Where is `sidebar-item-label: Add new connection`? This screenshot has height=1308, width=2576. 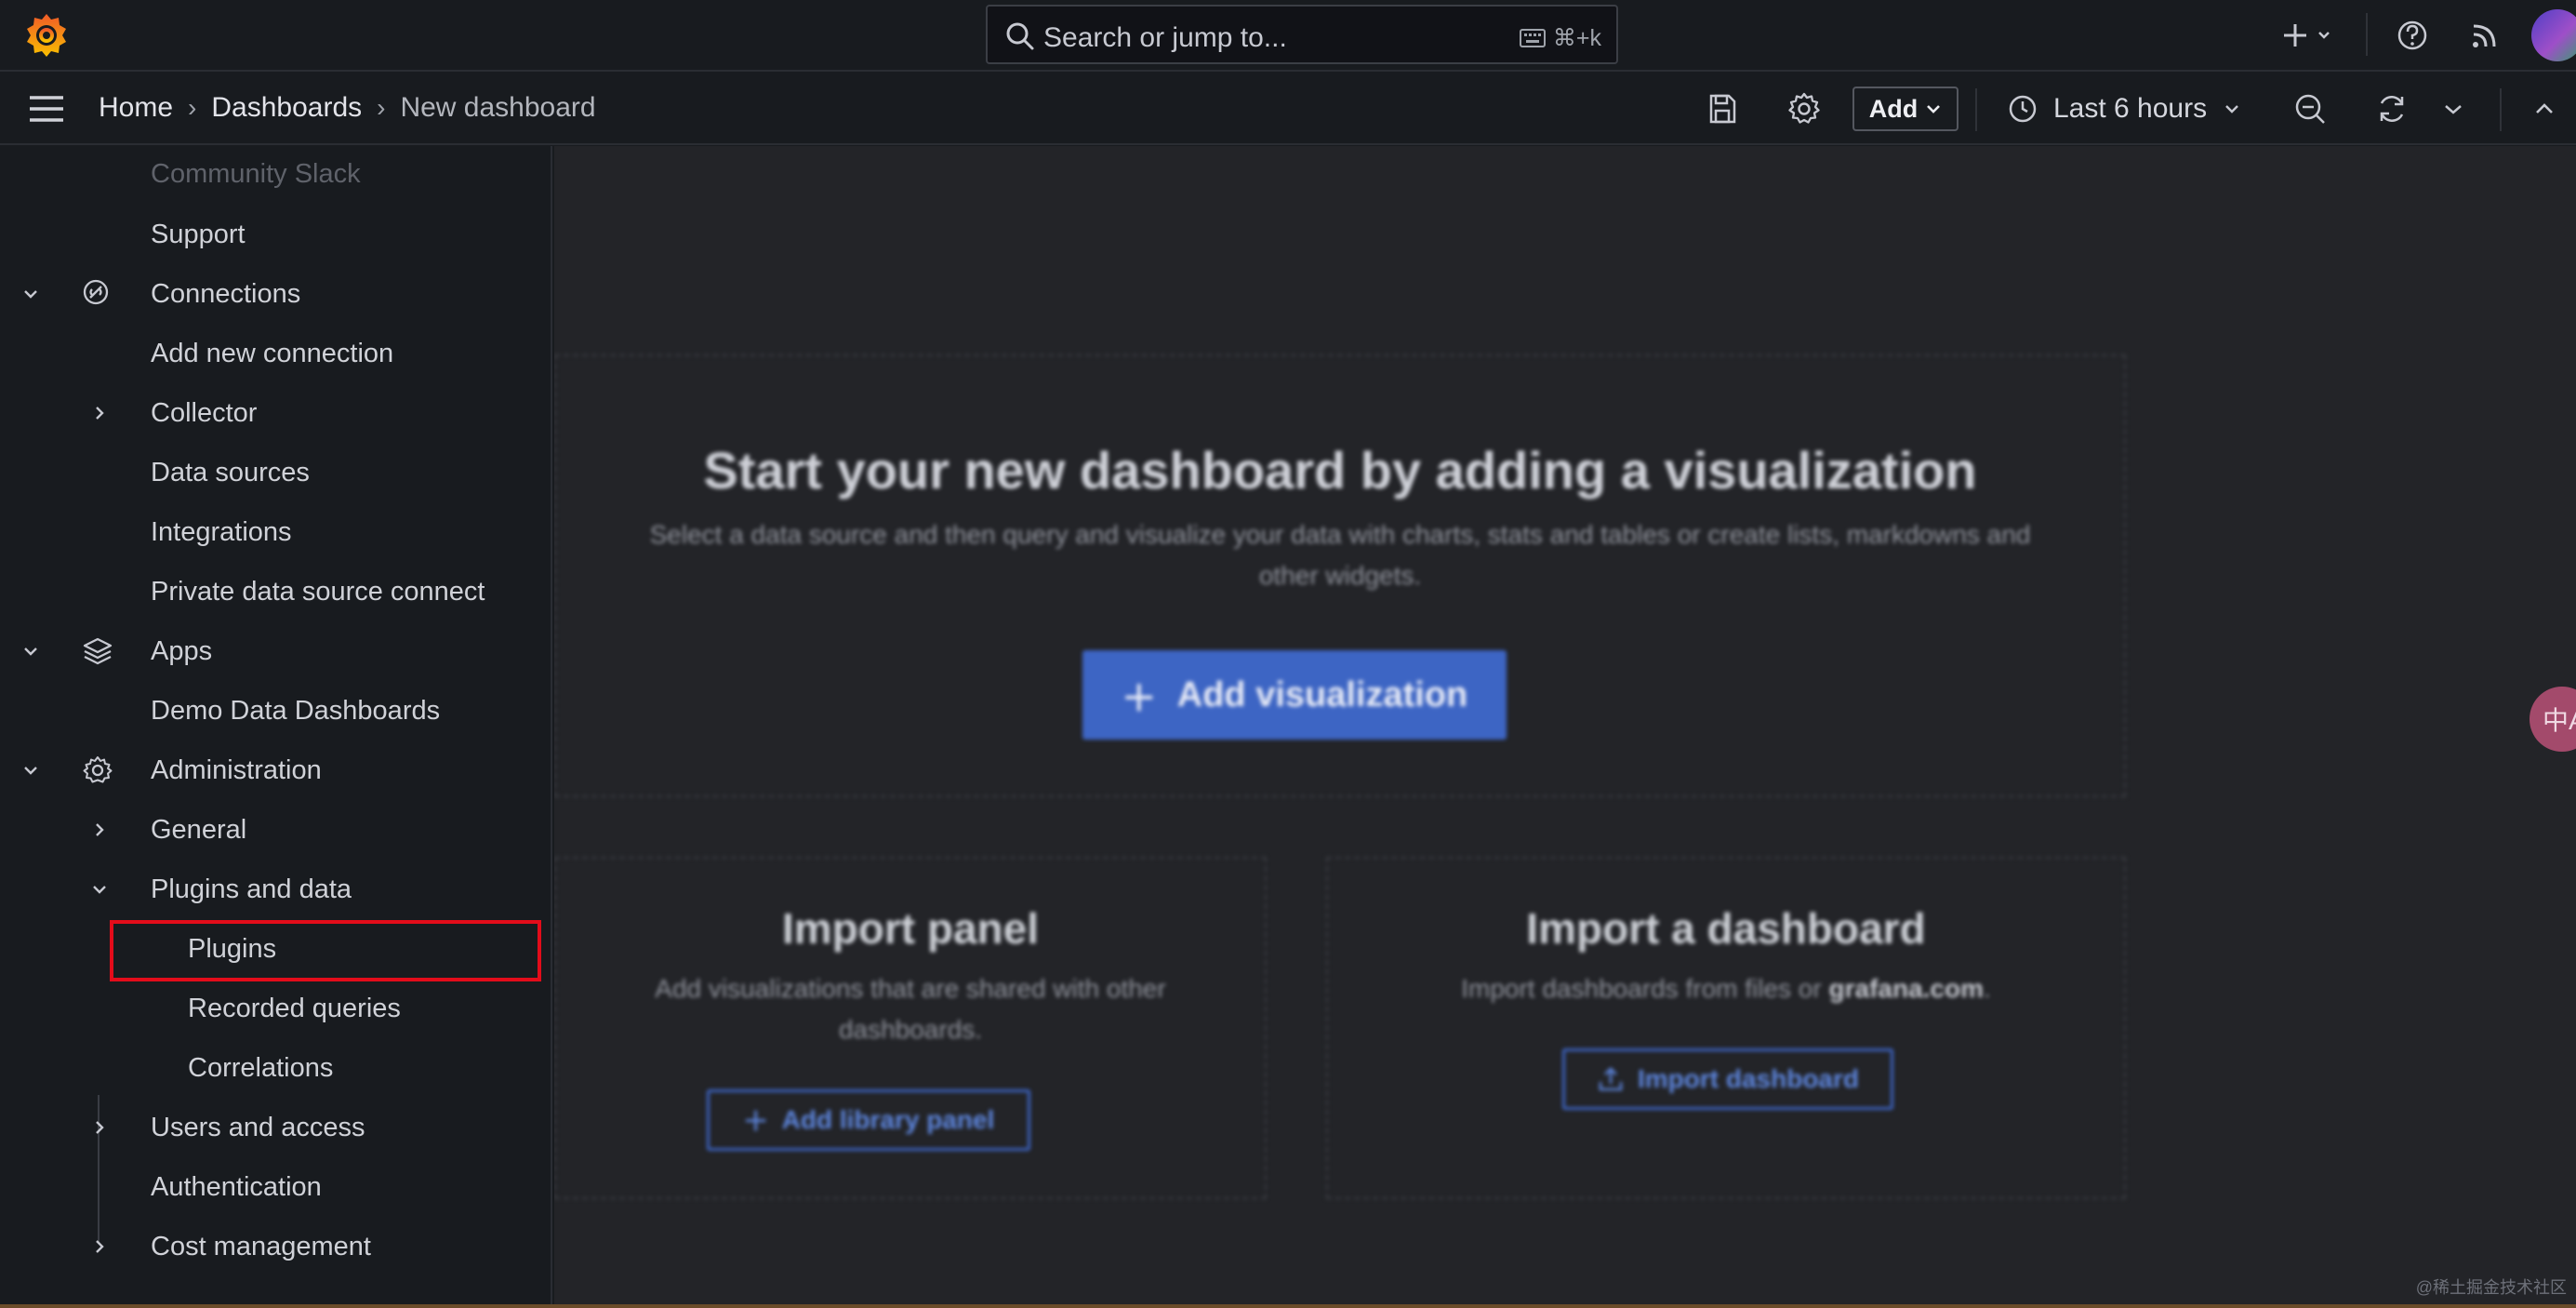
sidebar-item-label: Add new connection is located at coordinates (272, 353).